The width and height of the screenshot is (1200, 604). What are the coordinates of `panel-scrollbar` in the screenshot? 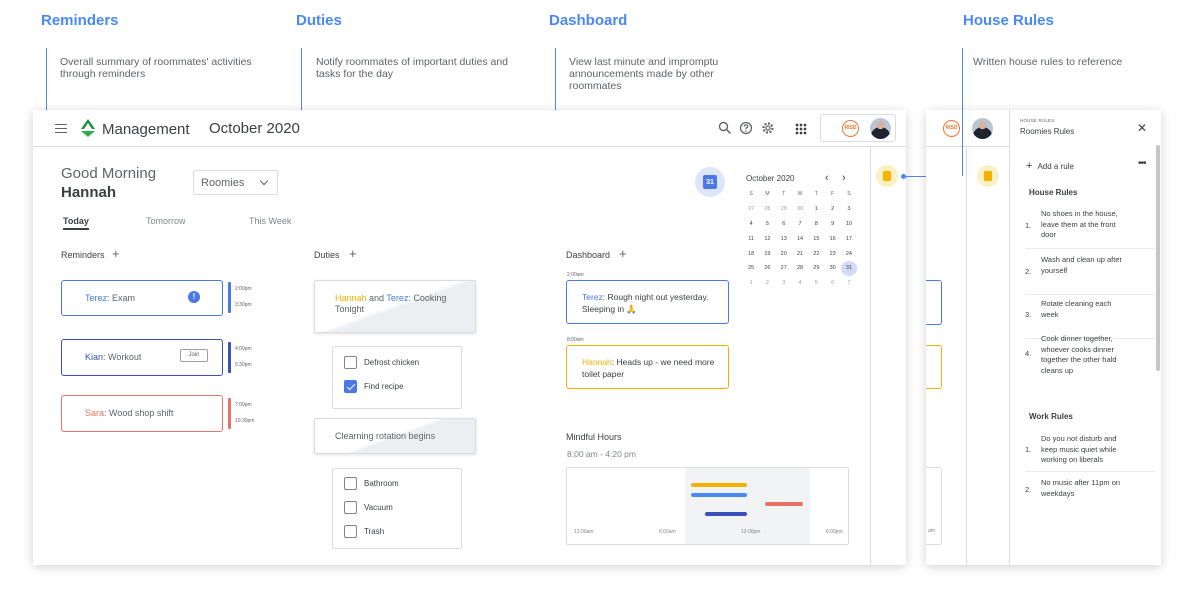 It's located at (1158, 258).